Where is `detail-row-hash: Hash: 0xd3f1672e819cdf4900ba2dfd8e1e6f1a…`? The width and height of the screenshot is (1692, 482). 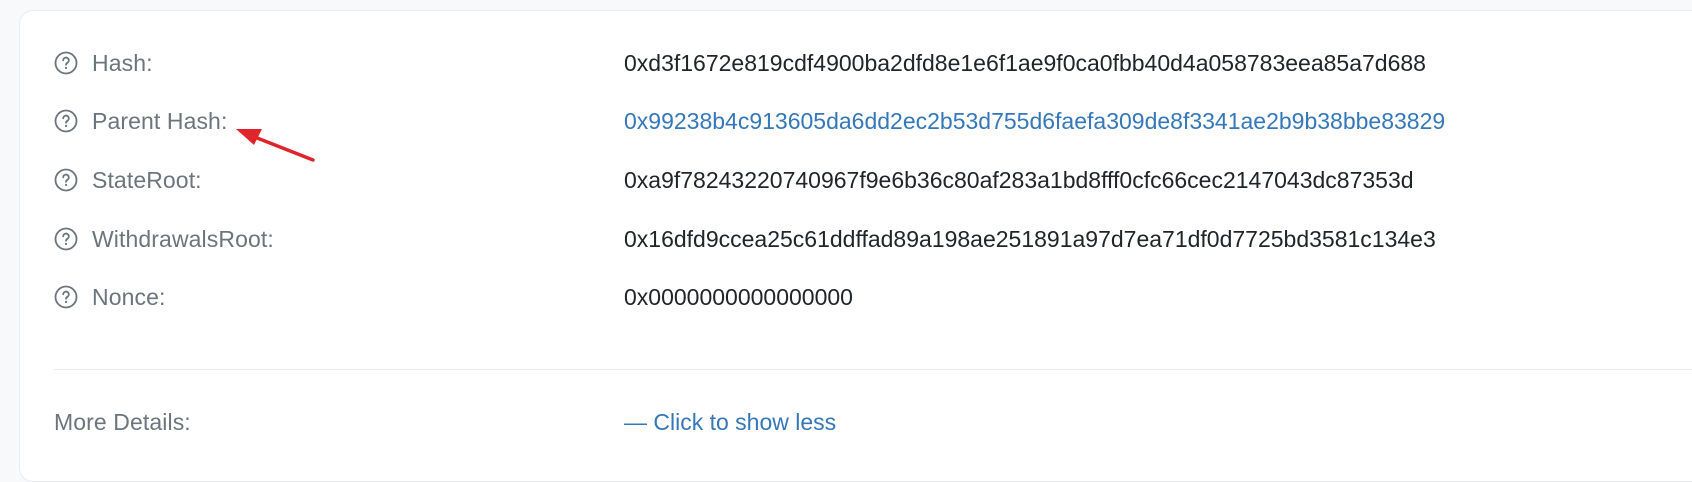 detail-row-hash: Hash: 0xd3f1672e819cdf4900ba2dfd8e1e6f1a… is located at coordinates (740, 63).